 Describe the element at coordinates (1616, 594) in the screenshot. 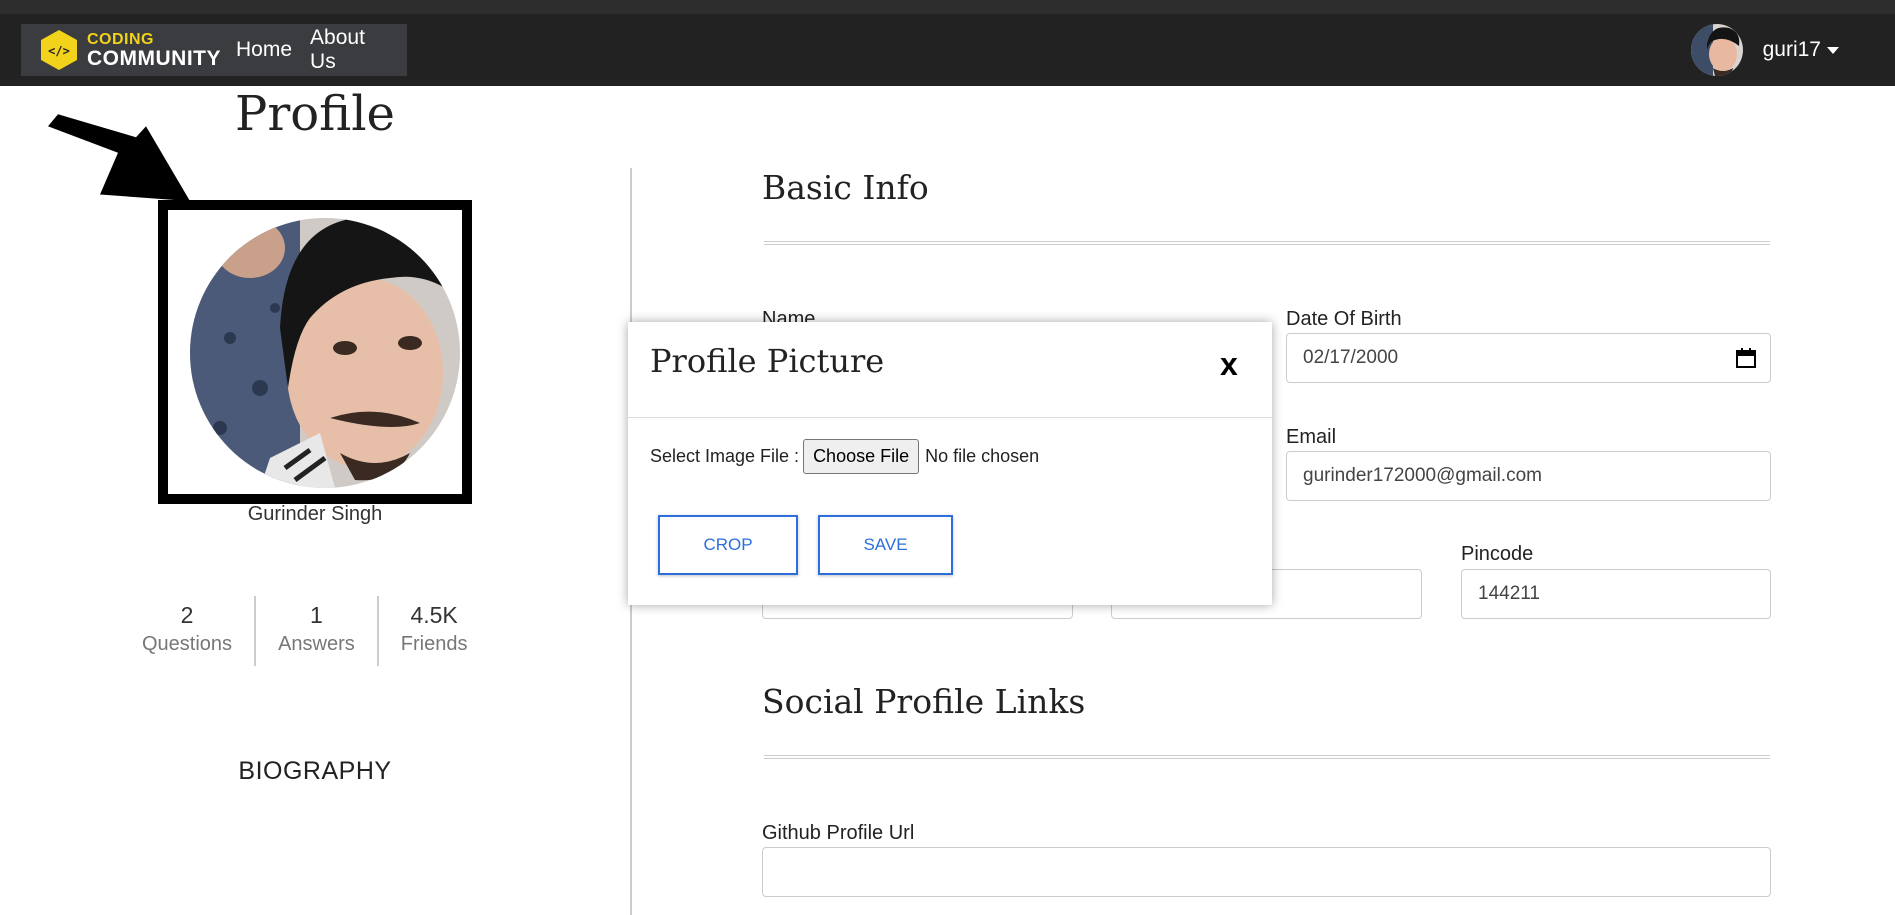

I see `pincode-input: 144211` at that location.